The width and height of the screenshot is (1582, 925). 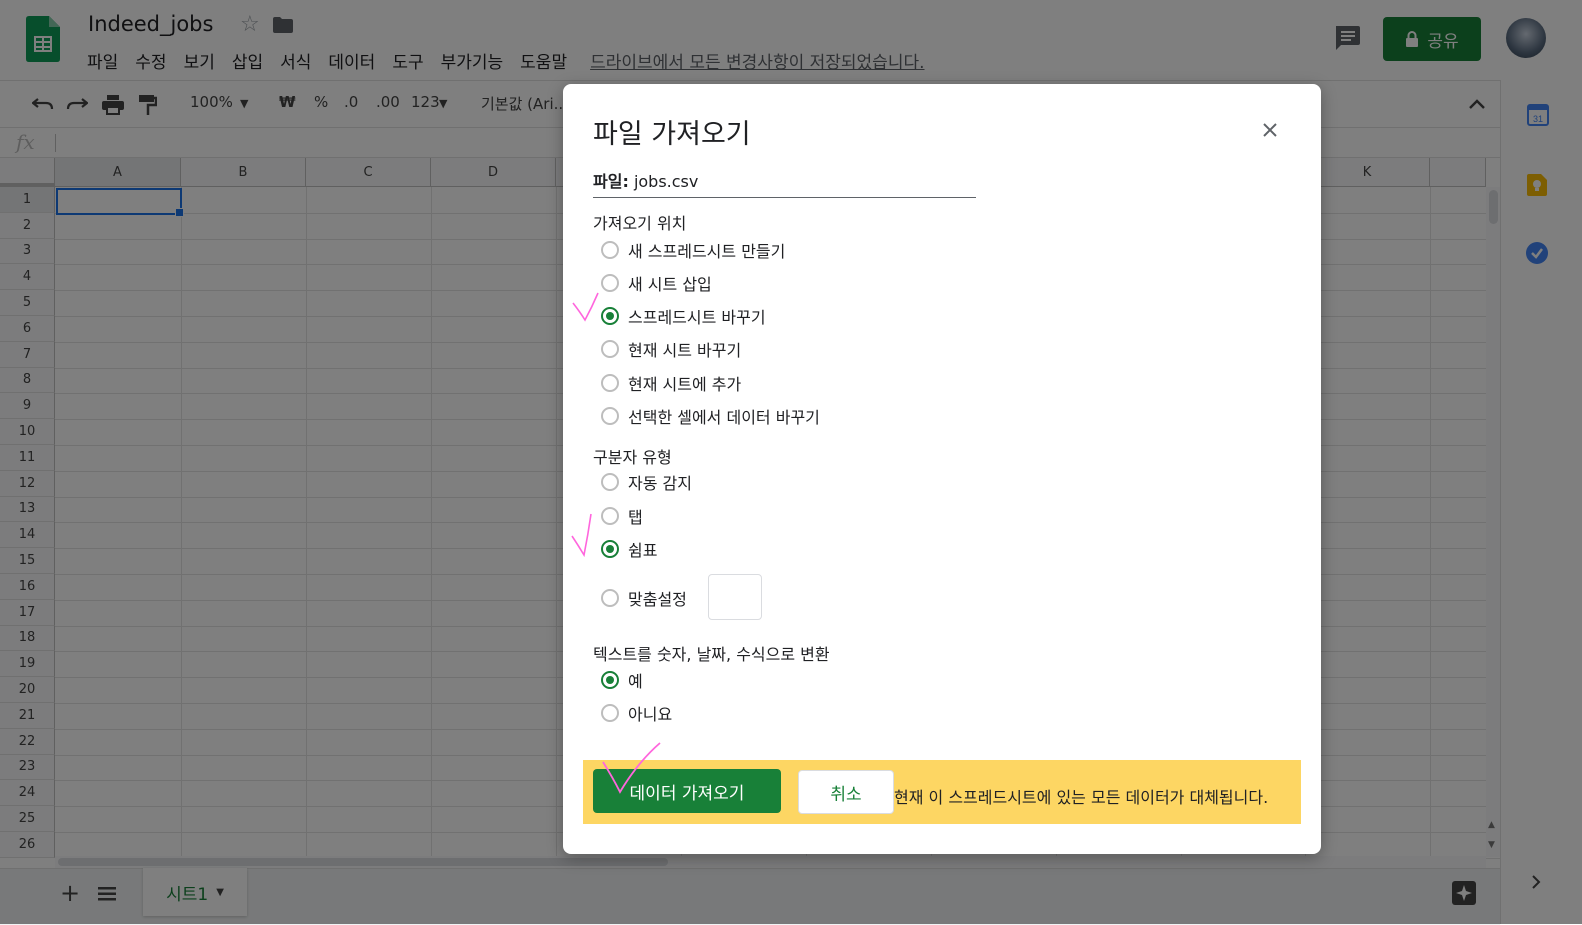 I want to click on radio-label: 스프레드시트 바꾸기, so click(x=697, y=317).